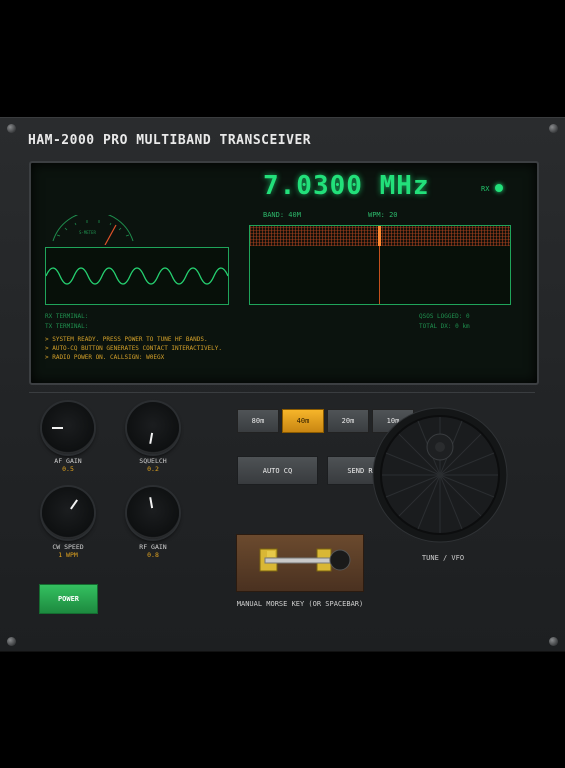 The height and width of the screenshot is (768, 565). What do you see at coordinates (282, 215) in the screenshot?
I see `band-readout: BAND: 40M` at bounding box center [282, 215].